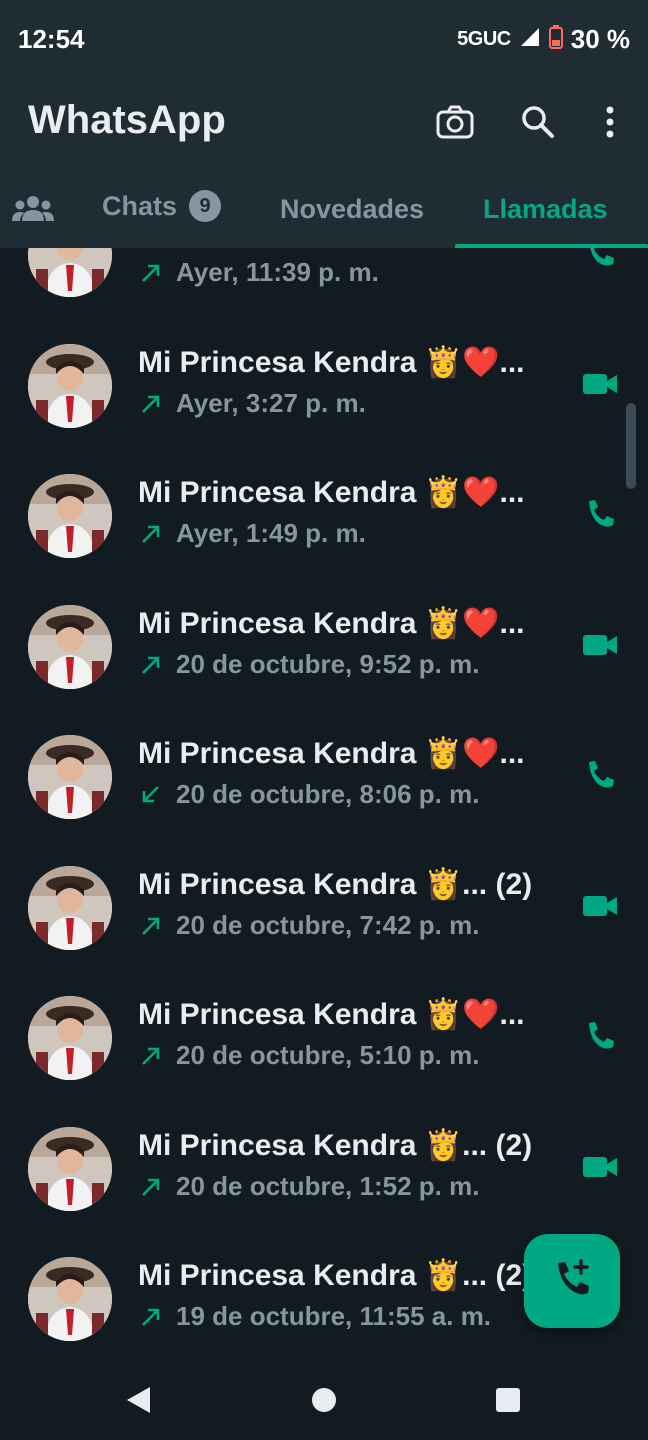 The image size is (648, 1440). Describe the element at coordinates (610, 122) in the screenshot. I see `more-options-icon` at that location.